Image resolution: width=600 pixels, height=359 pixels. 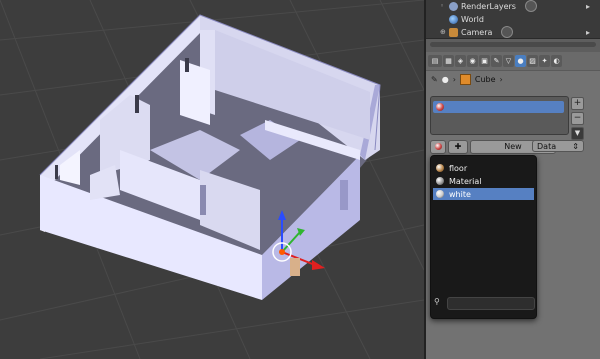 I want to click on material-option-floor: floor, so click(x=483, y=168).